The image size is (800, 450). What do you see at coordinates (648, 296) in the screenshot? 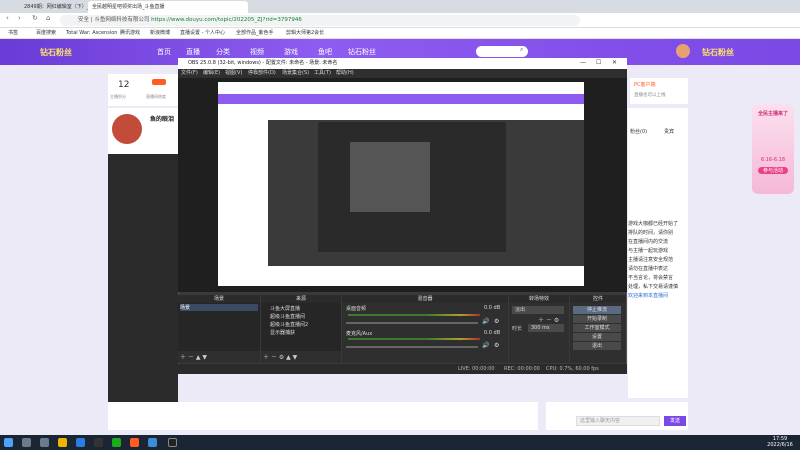
I see `welcome-text: 欢迎来到本直播间` at bounding box center [648, 296].